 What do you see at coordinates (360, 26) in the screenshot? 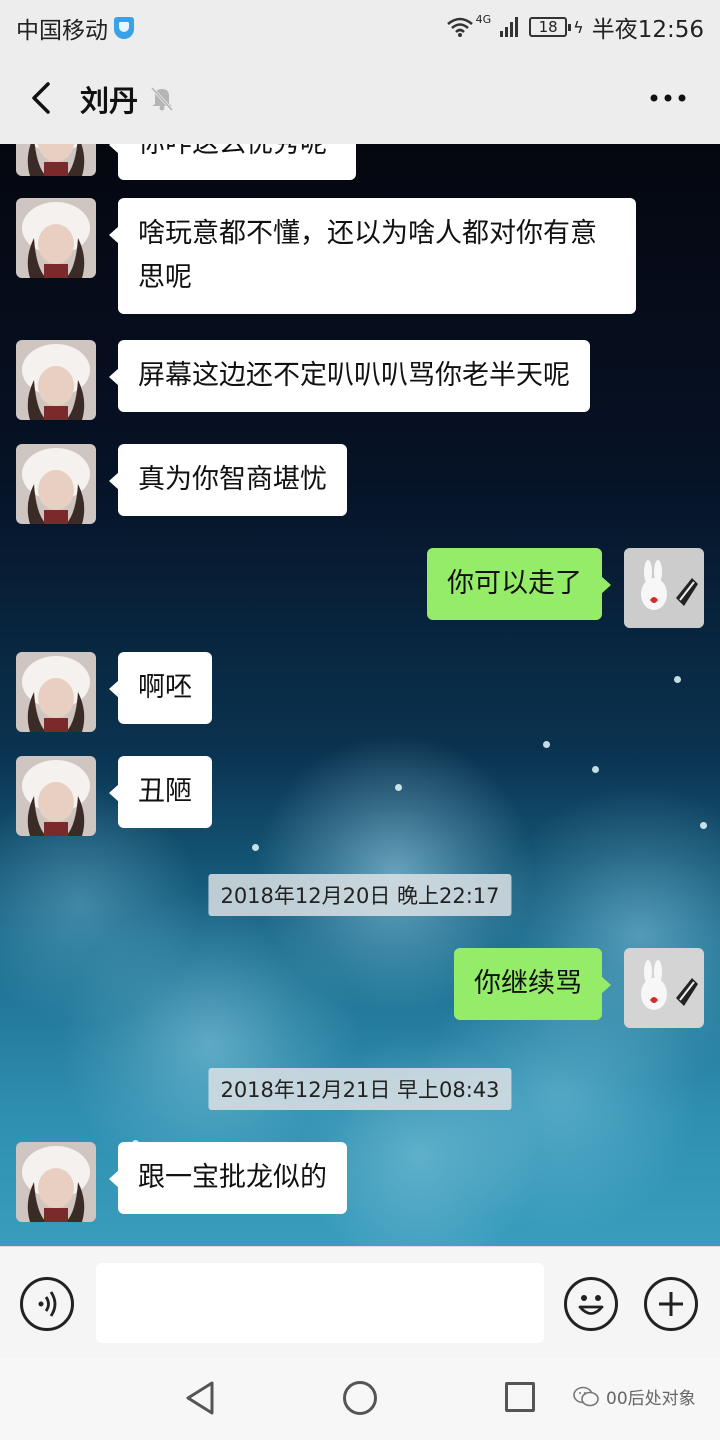
I see `status-bar: 中国移动 4G 18 ϟ 半夜12:56` at bounding box center [360, 26].